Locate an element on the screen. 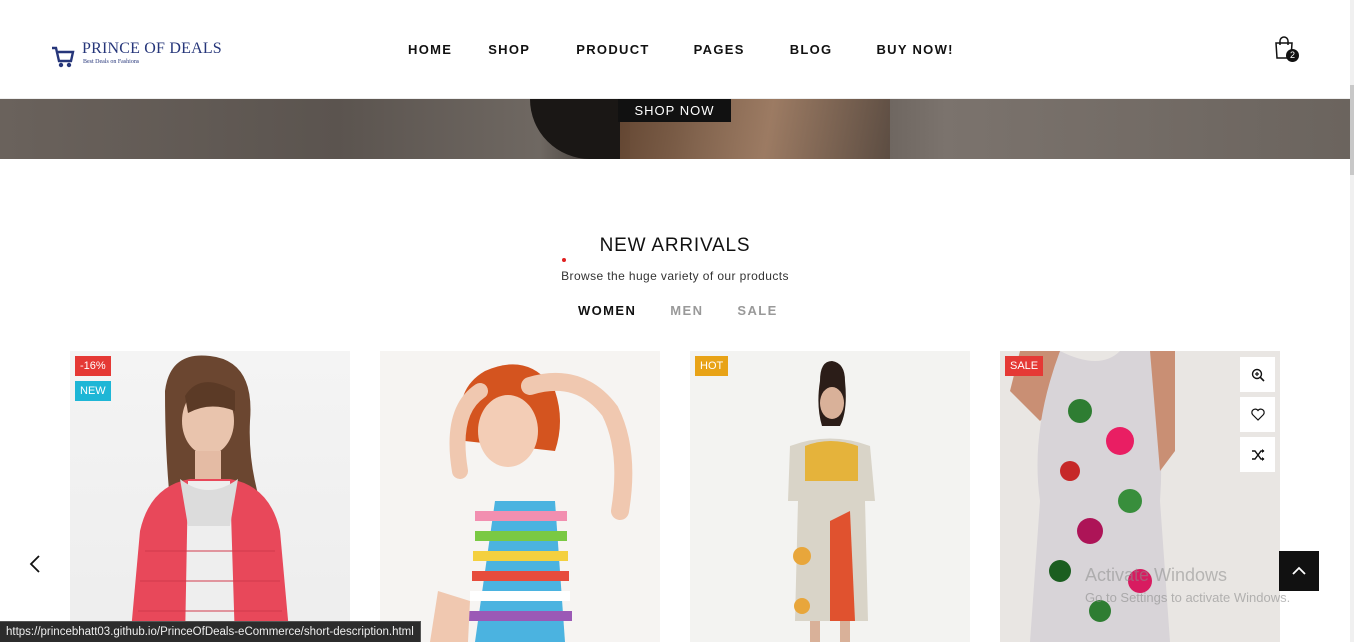 This screenshot has width=1354, height=642. nav-buy-now: BUY NOW! is located at coordinates (914, 49).